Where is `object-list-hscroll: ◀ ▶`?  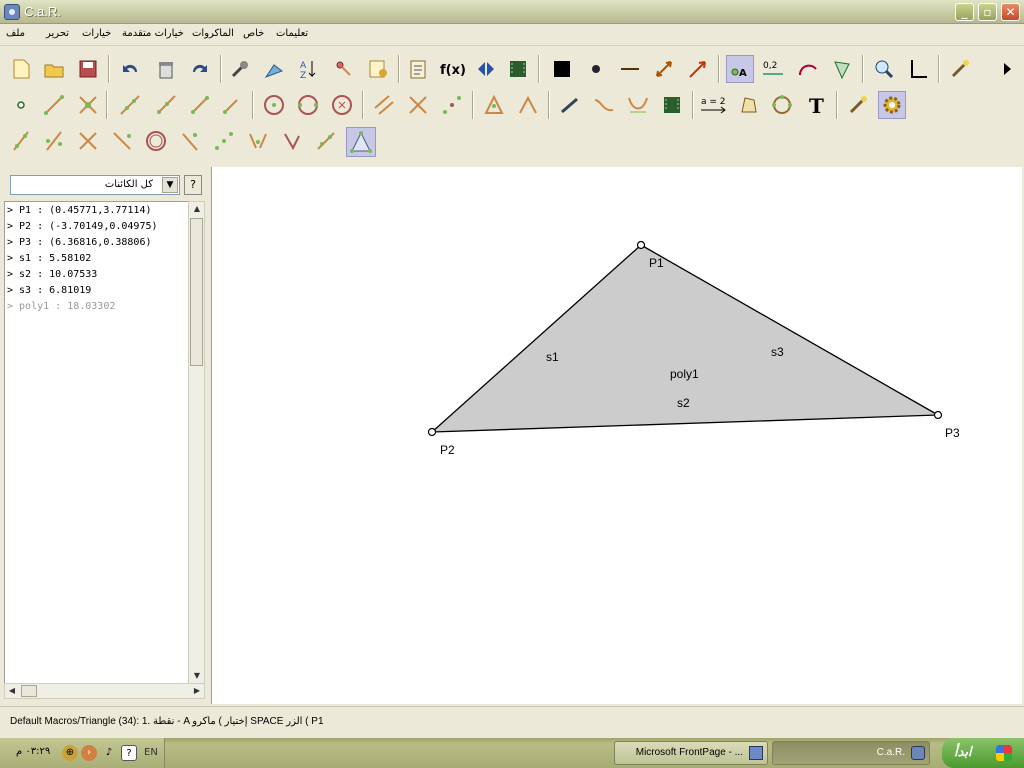 object-list-hscroll: ◀ ▶ is located at coordinates (104, 691).